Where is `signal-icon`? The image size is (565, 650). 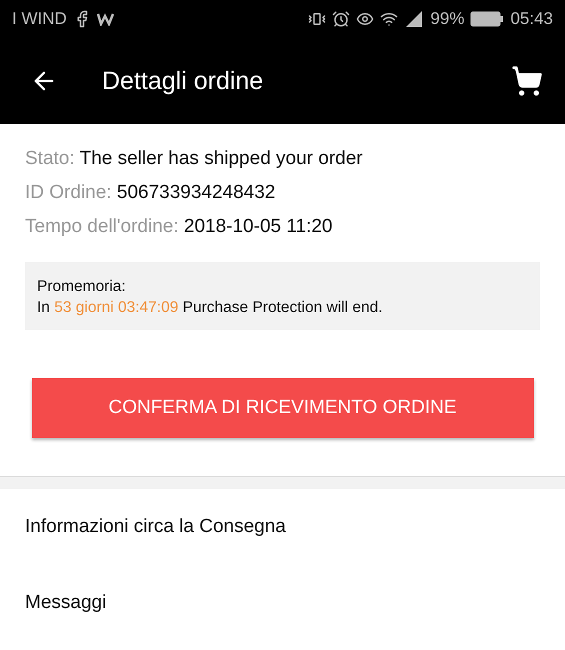
signal-icon is located at coordinates (414, 19).